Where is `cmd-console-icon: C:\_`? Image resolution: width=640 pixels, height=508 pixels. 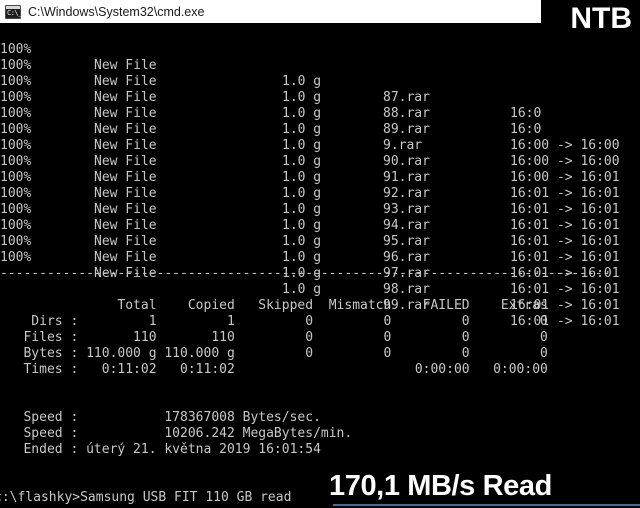 cmd-console-icon: C:\_ is located at coordinates (13, 11).